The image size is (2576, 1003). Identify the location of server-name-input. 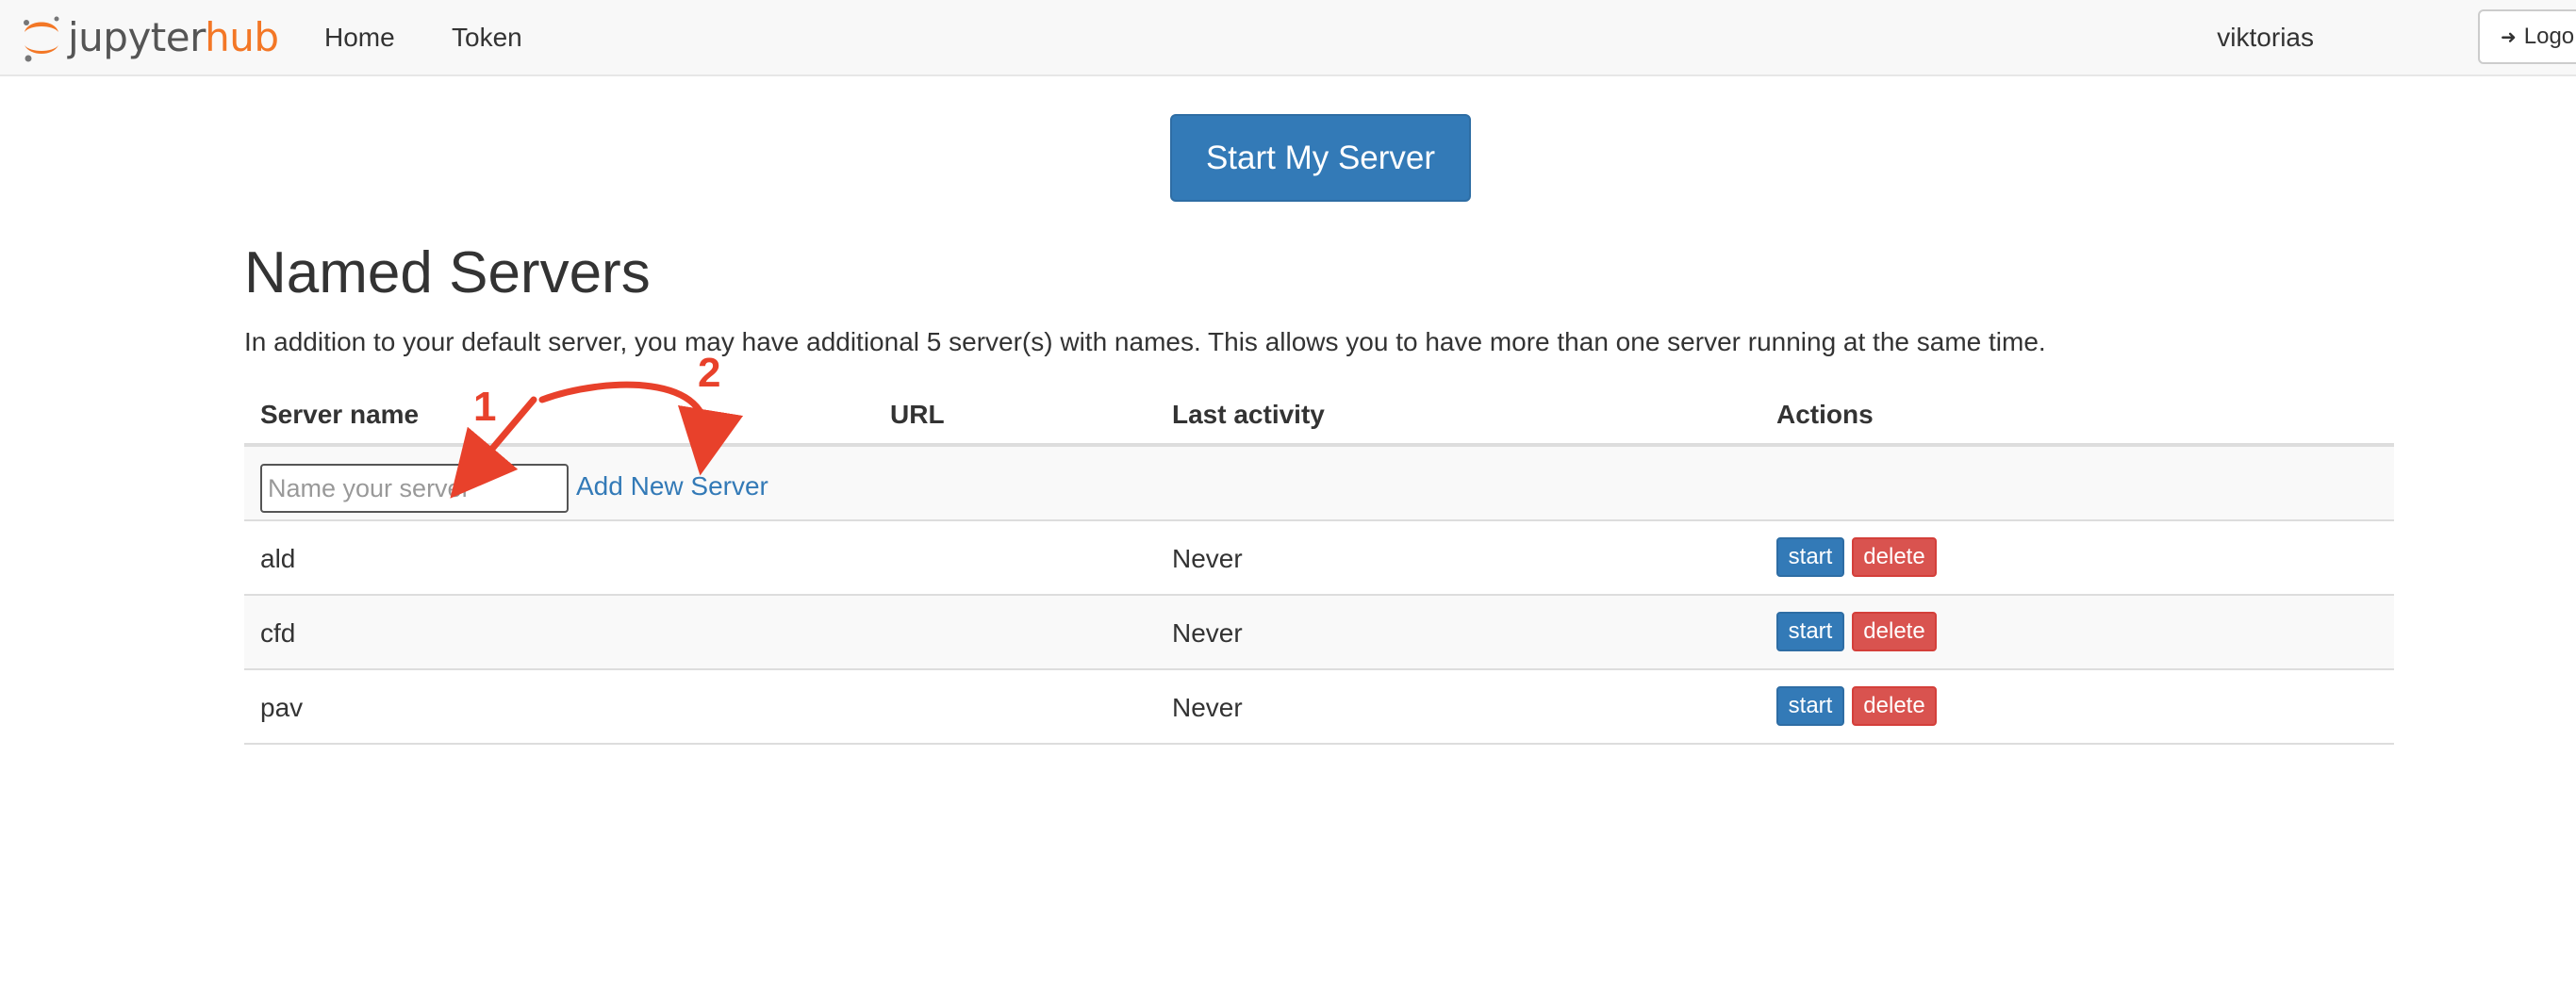
(414, 489).